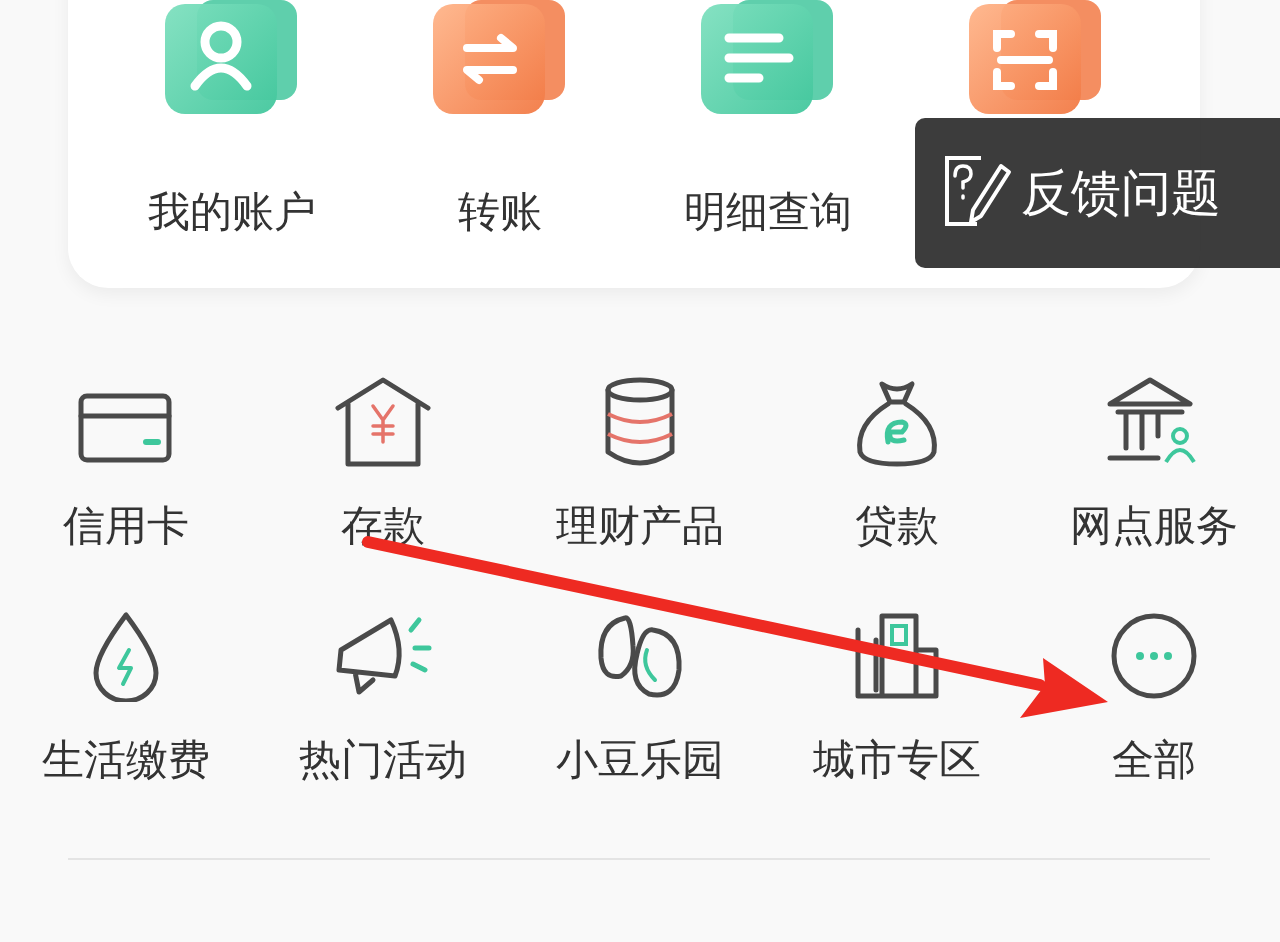  I want to click on service-label: 热门活动, so click(383, 760).